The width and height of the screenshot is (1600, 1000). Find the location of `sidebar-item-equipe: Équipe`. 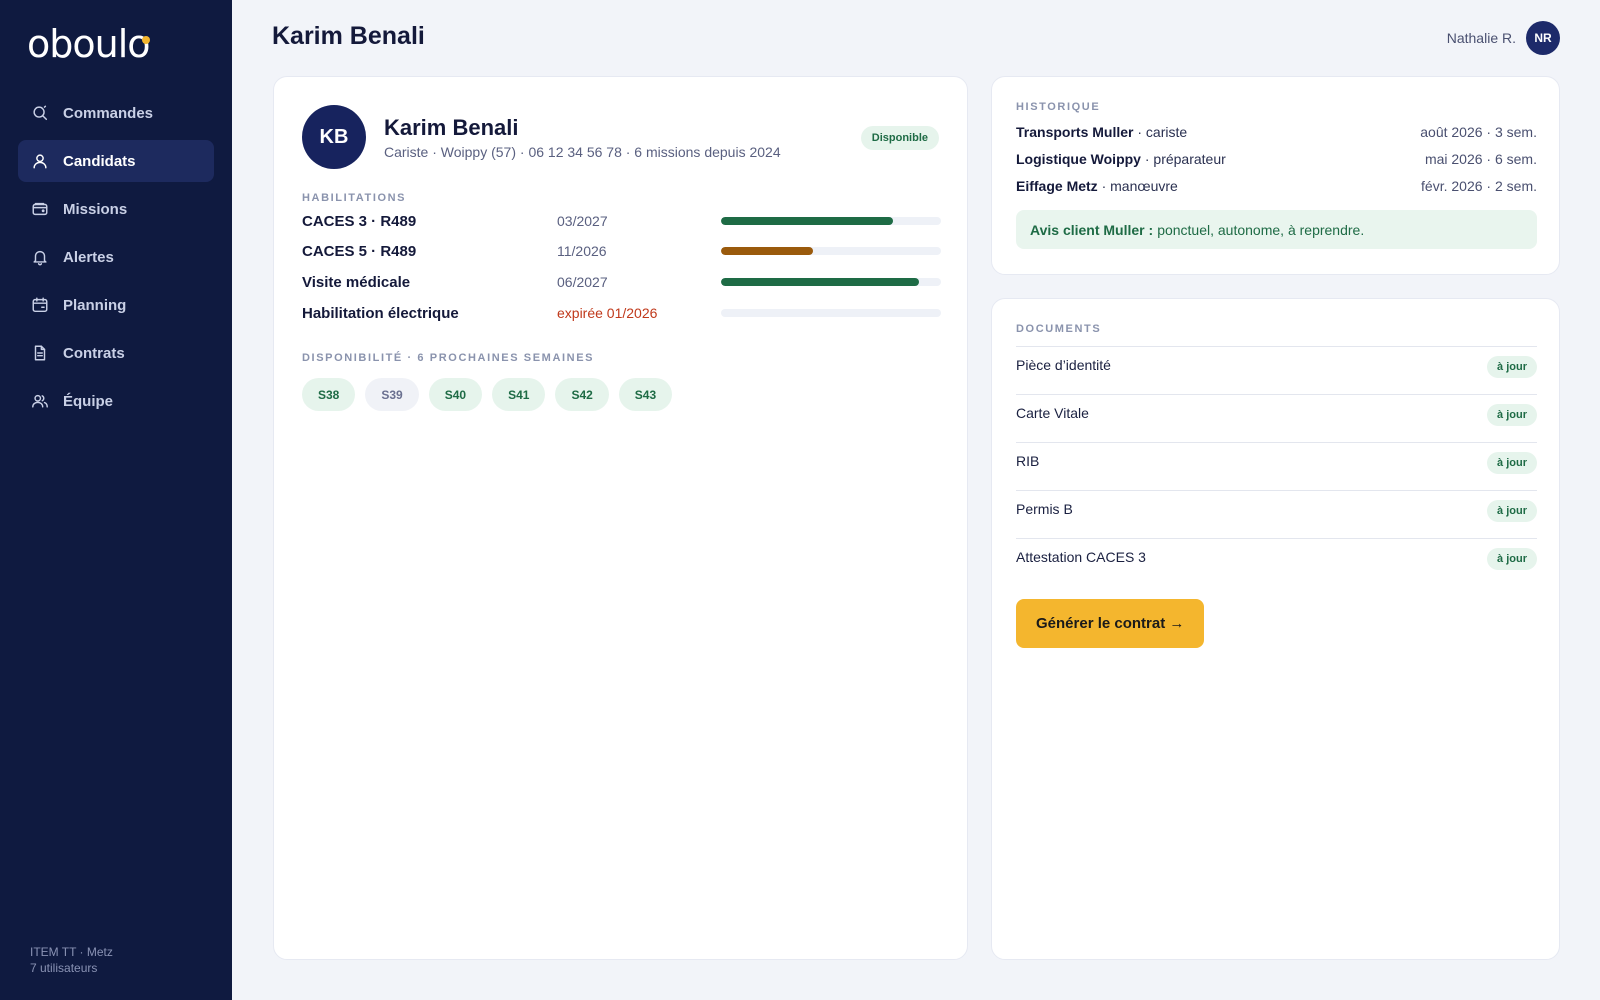

sidebar-item-equipe: Équipe is located at coordinates (116, 401).